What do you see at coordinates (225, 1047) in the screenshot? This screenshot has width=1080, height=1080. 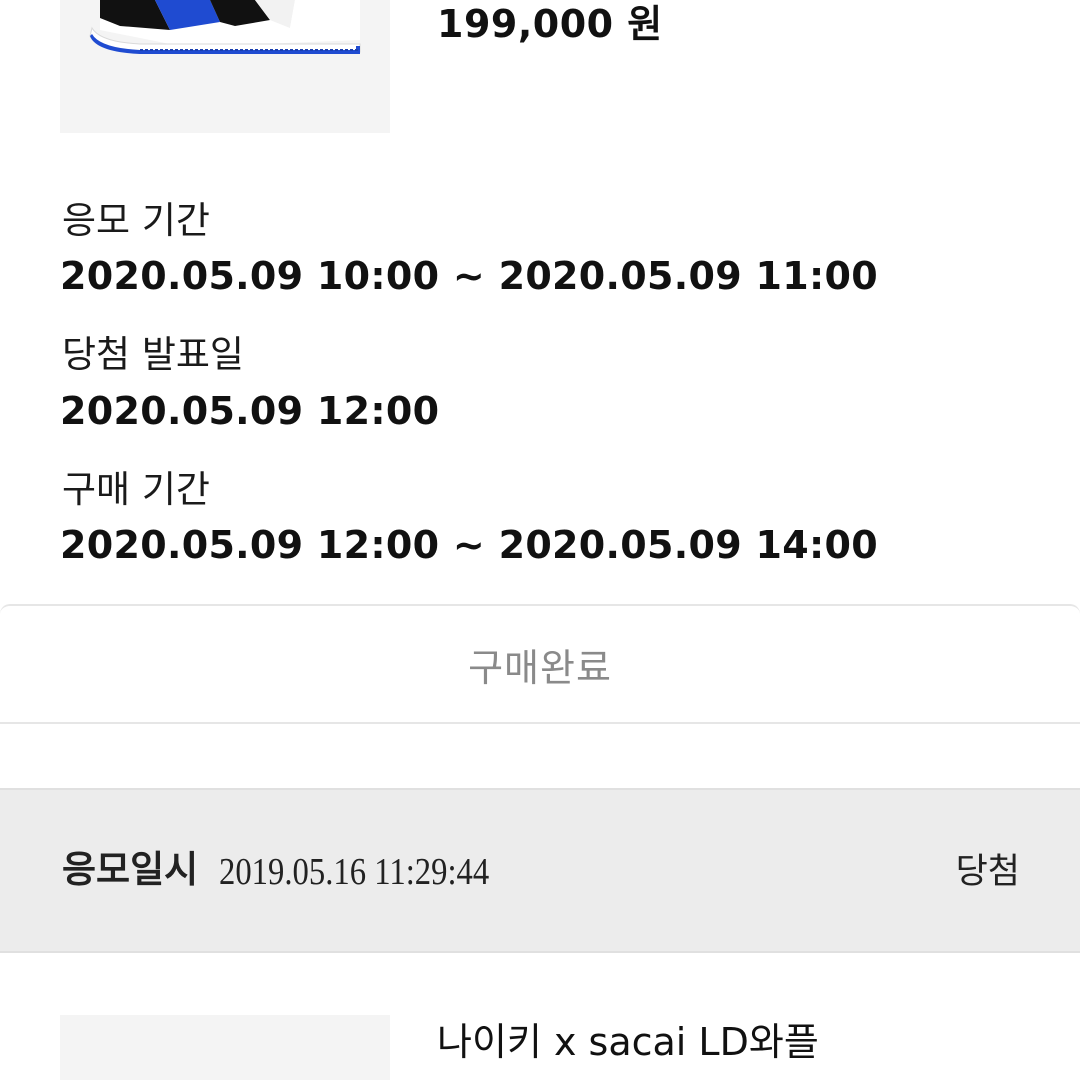 I see `next-product-thumbnail` at bounding box center [225, 1047].